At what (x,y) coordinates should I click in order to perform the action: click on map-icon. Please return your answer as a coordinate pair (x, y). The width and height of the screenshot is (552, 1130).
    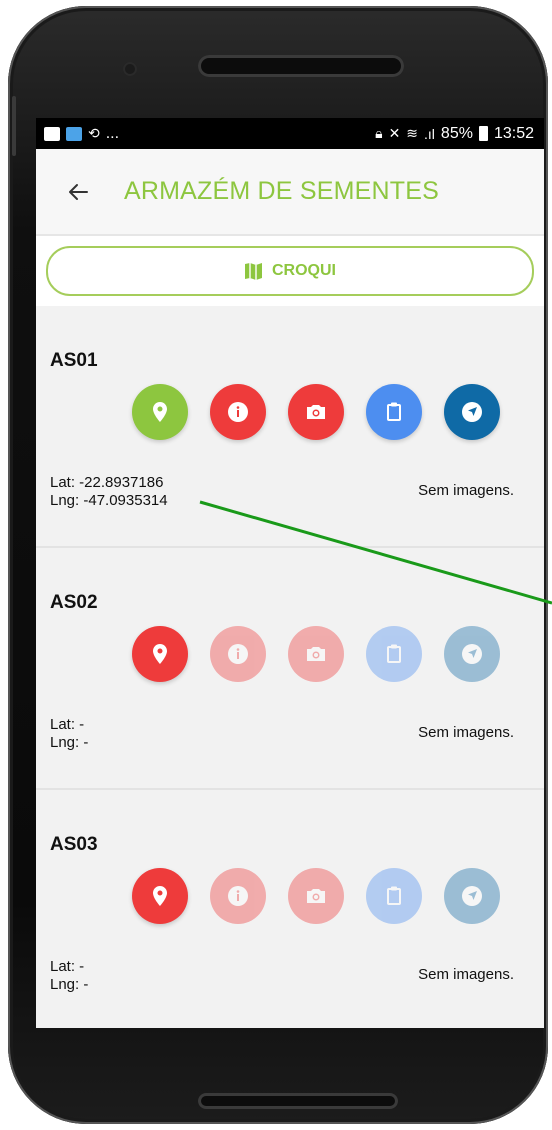
    Looking at the image, I should click on (253, 271).